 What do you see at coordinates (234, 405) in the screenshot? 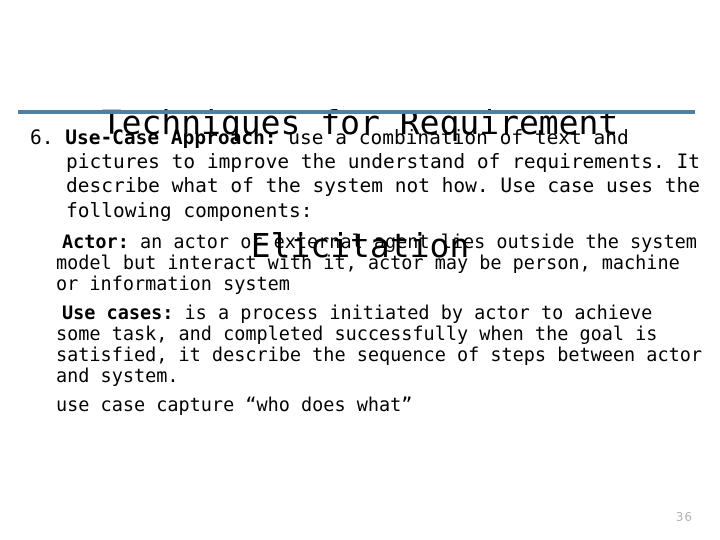
I see `closing-line: use case capture “who does what”` at bounding box center [234, 405].